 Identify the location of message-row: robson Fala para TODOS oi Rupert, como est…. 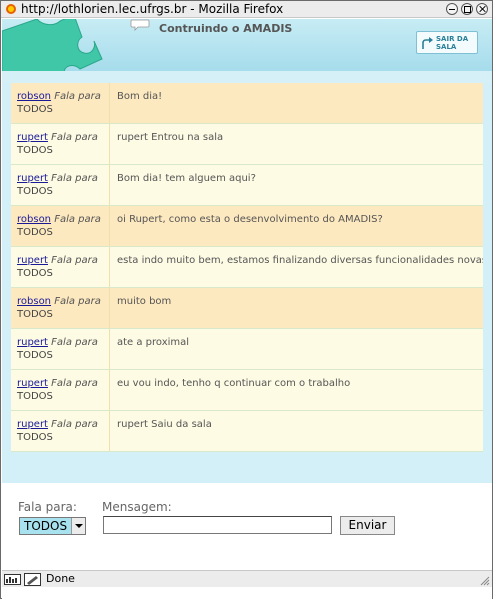
(247, 226).